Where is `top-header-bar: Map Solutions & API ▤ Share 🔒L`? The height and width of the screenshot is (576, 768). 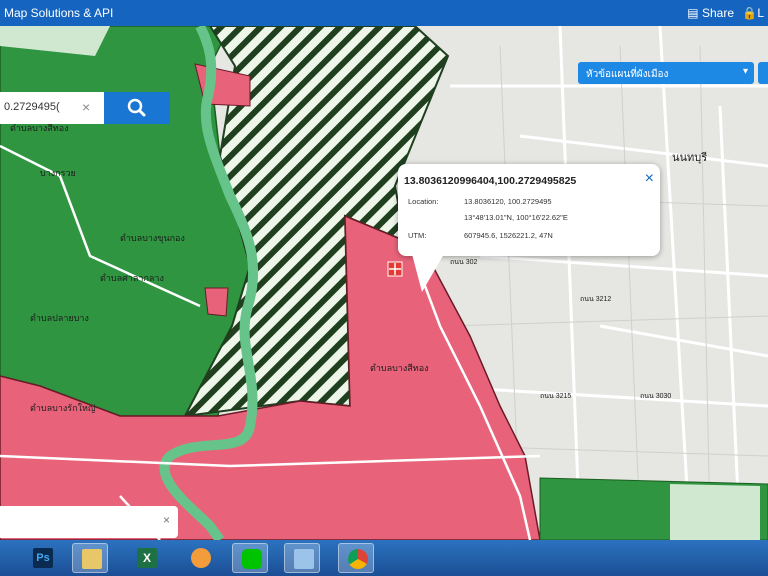 top-header-bar: Map Solutions & API ▤ Share 🔒L is located at coordinates (384, 13).